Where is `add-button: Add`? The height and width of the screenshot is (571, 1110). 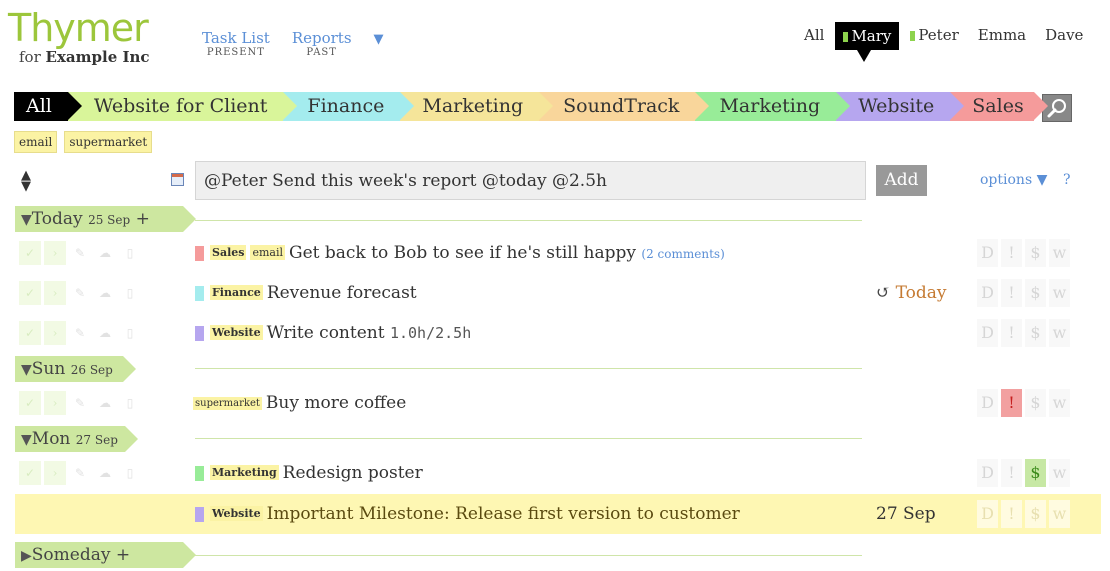
add-button: Add is located at coordinates (901, 180).